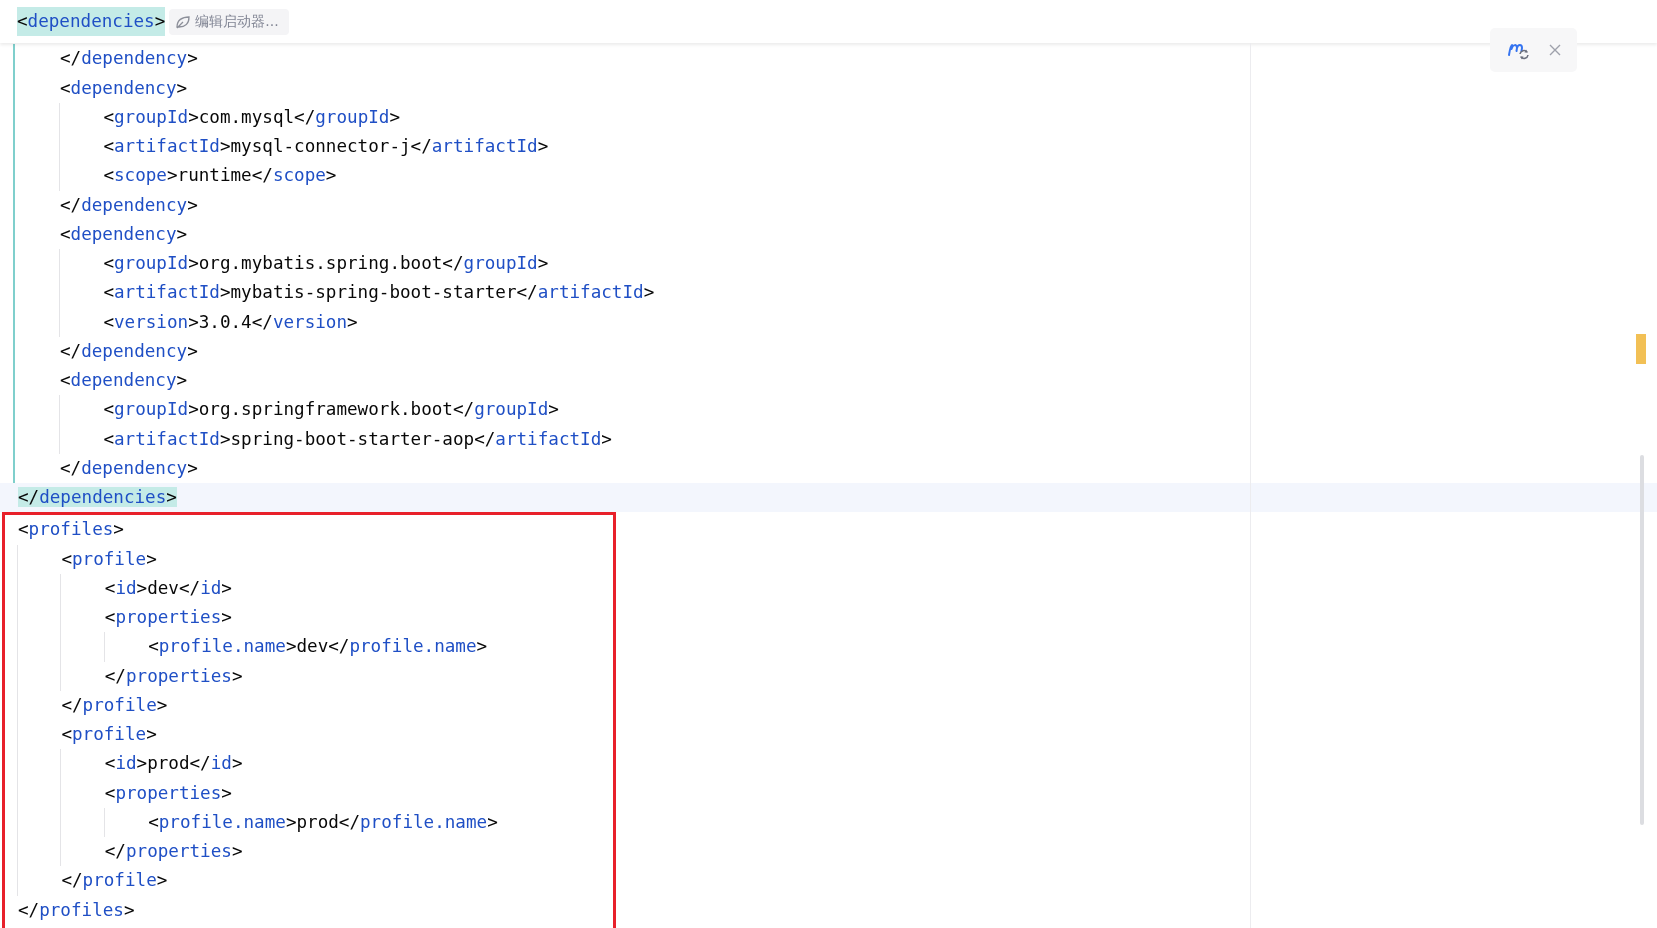  What do you see at coordinates (167, 588) in the screenshot?
I see `code-line: <id>dev</id>` at bounding box center [167, 588].